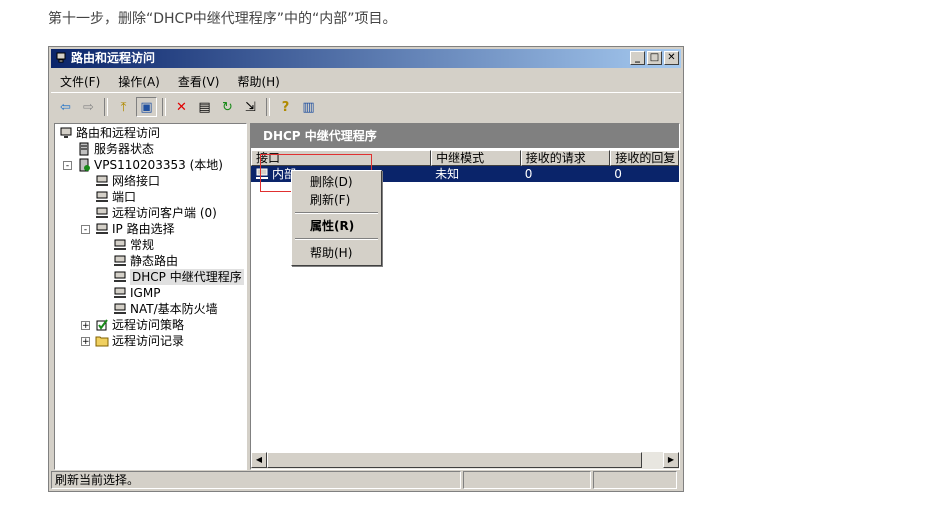 This screenshot has height=513, width=951. Describe the element at coordinates (120, 260) in the screenshot. I see `static-routes-icon` at that location.